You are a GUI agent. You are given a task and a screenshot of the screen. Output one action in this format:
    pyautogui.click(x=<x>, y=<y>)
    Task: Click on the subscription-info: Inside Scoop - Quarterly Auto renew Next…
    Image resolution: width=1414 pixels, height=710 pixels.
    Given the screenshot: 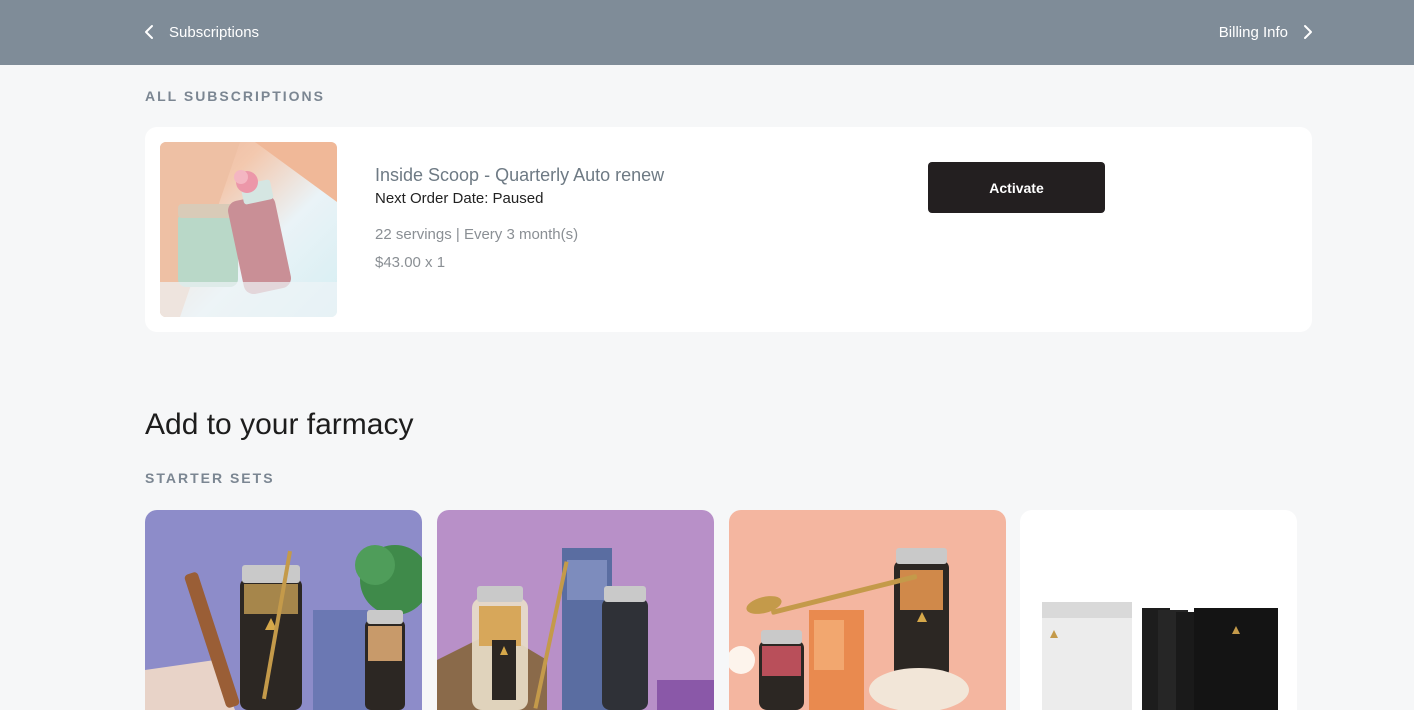 What is the action you would take?
    pyautogui.click(x=519, y=218)
    